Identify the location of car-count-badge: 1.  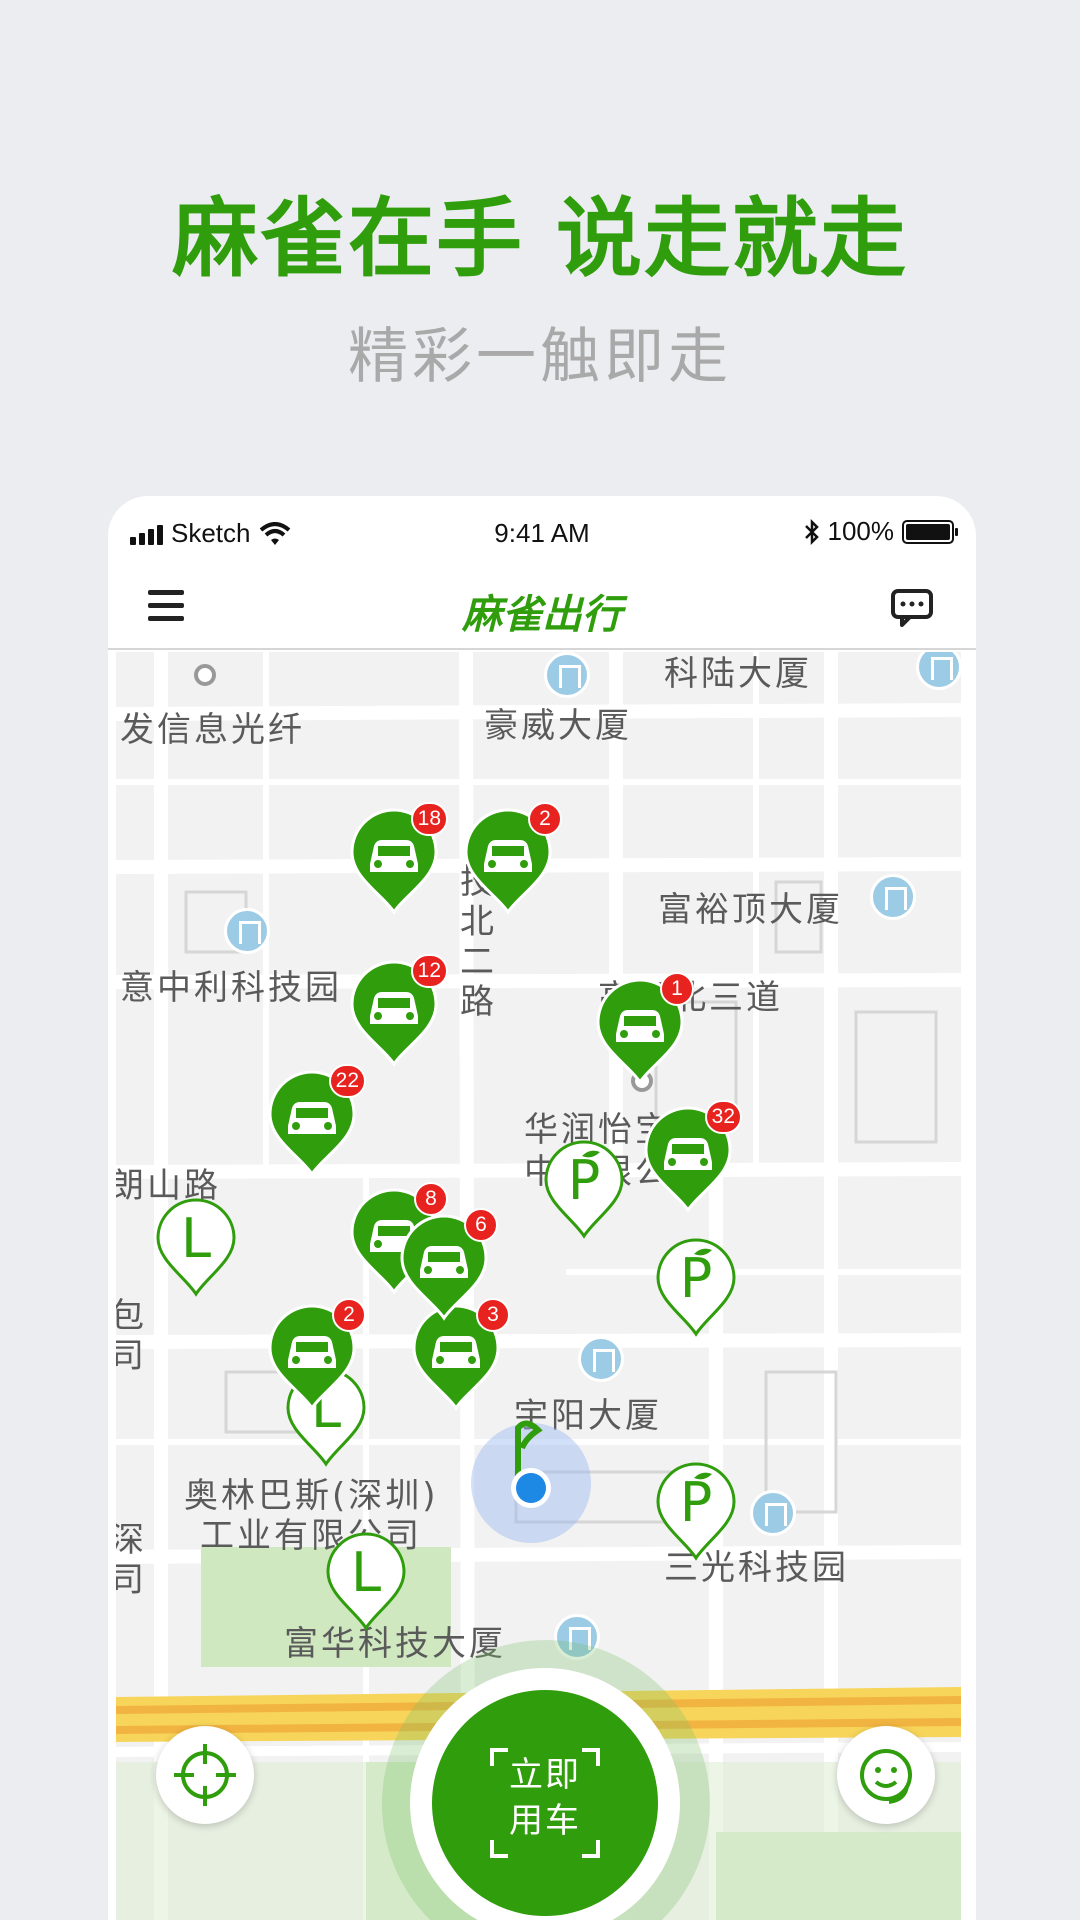
(677, 989).